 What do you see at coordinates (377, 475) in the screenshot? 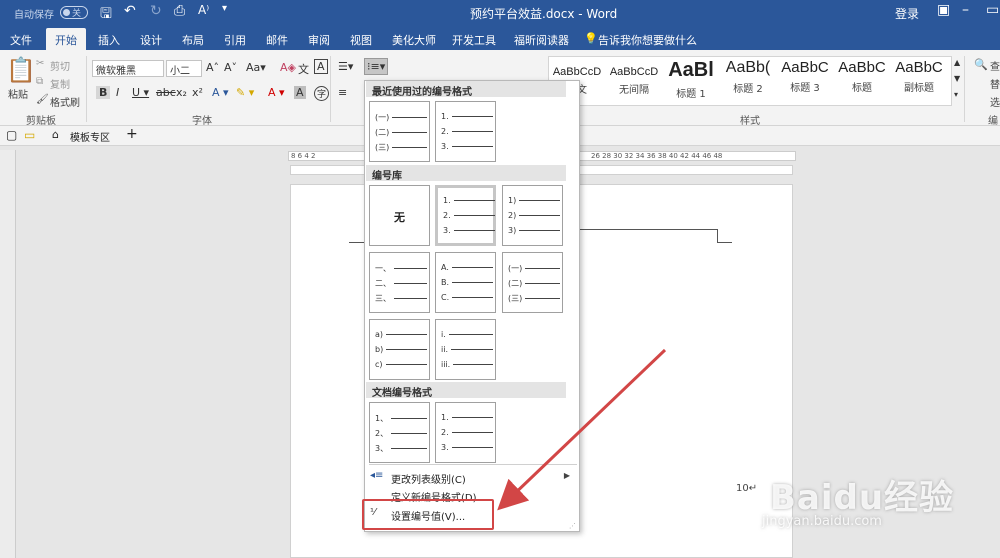
I see `indent-icon: ◂≡` at bounding box center [377, 475].